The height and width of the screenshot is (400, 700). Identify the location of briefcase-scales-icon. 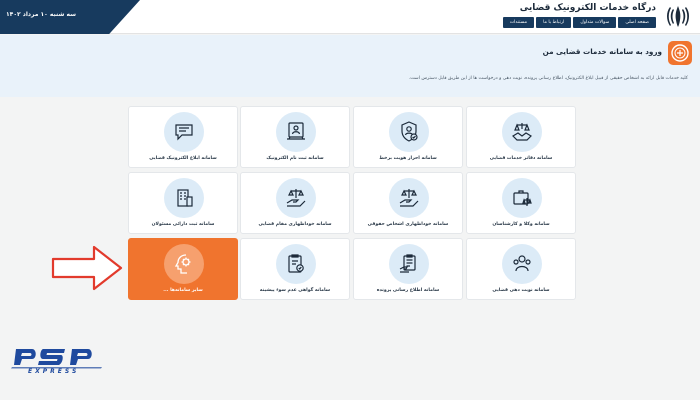
(522, 198).